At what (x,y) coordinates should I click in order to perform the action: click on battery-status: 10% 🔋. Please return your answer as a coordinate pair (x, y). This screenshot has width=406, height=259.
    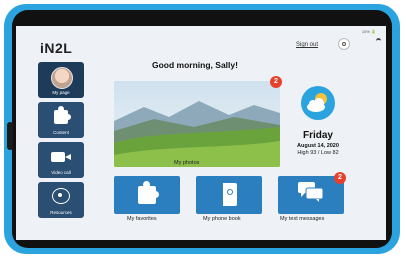
    Looking at the image, I should click on (368, 31).